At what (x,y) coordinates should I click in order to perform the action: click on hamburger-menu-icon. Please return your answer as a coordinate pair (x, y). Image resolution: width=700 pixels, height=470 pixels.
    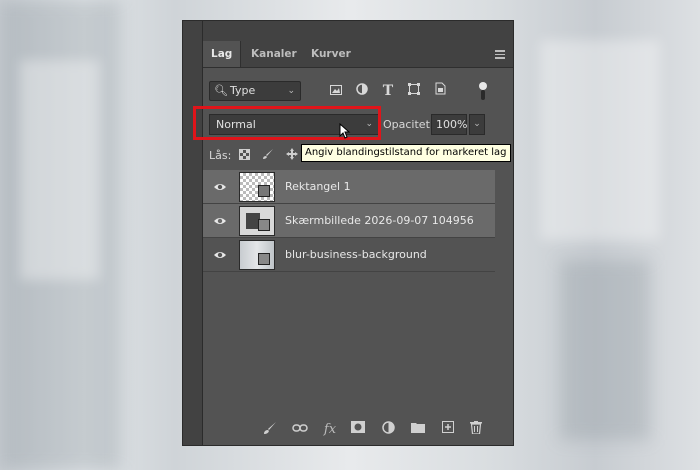
    Looking at the image, I should click on (500, 54).